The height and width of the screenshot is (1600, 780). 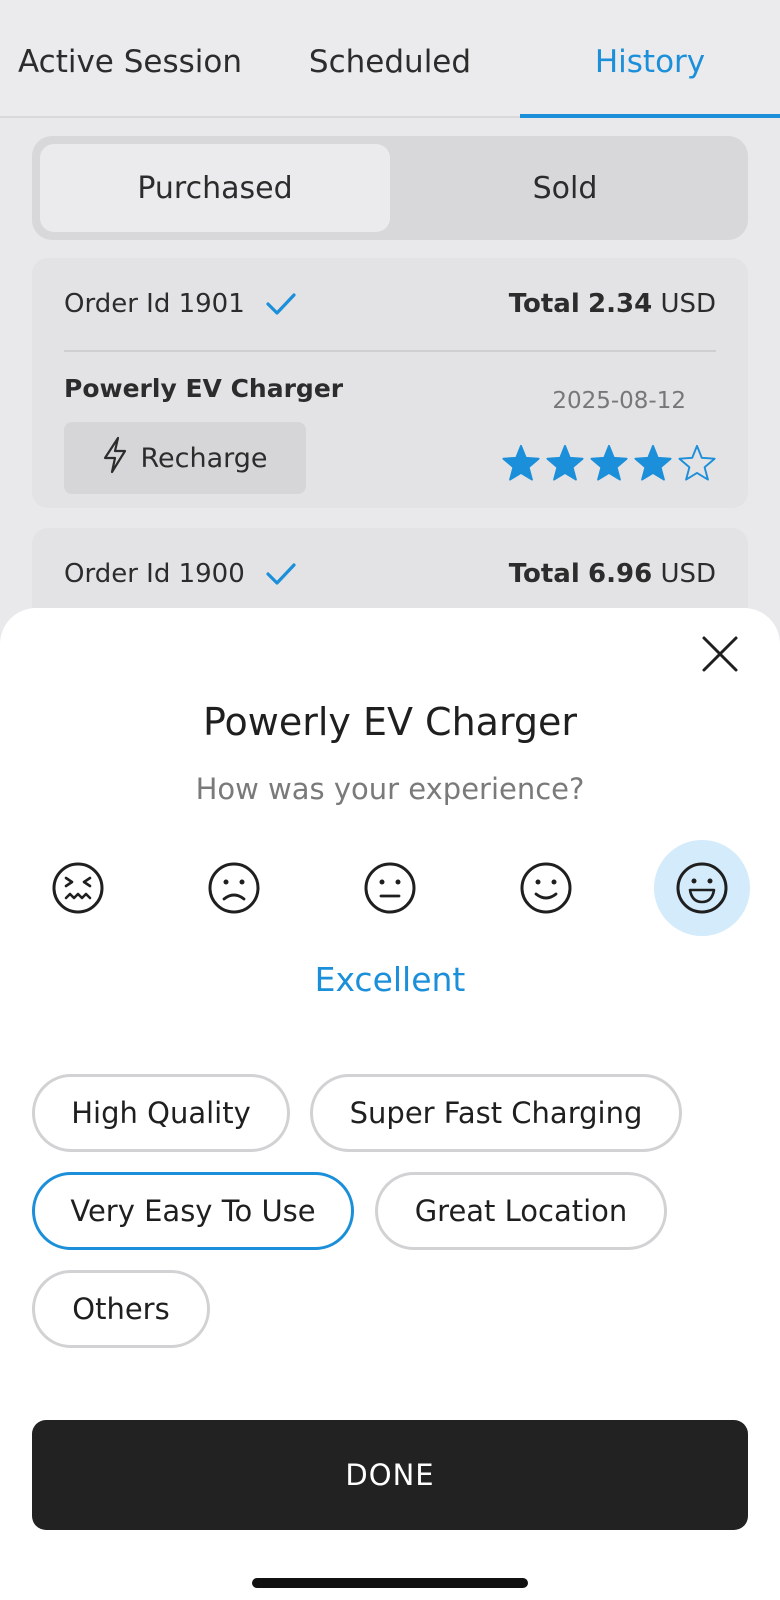 What do you see at coordinates (390, 1475) in the screenshot?
I see `done-button: DONE` at bounding box center [390, 1475].